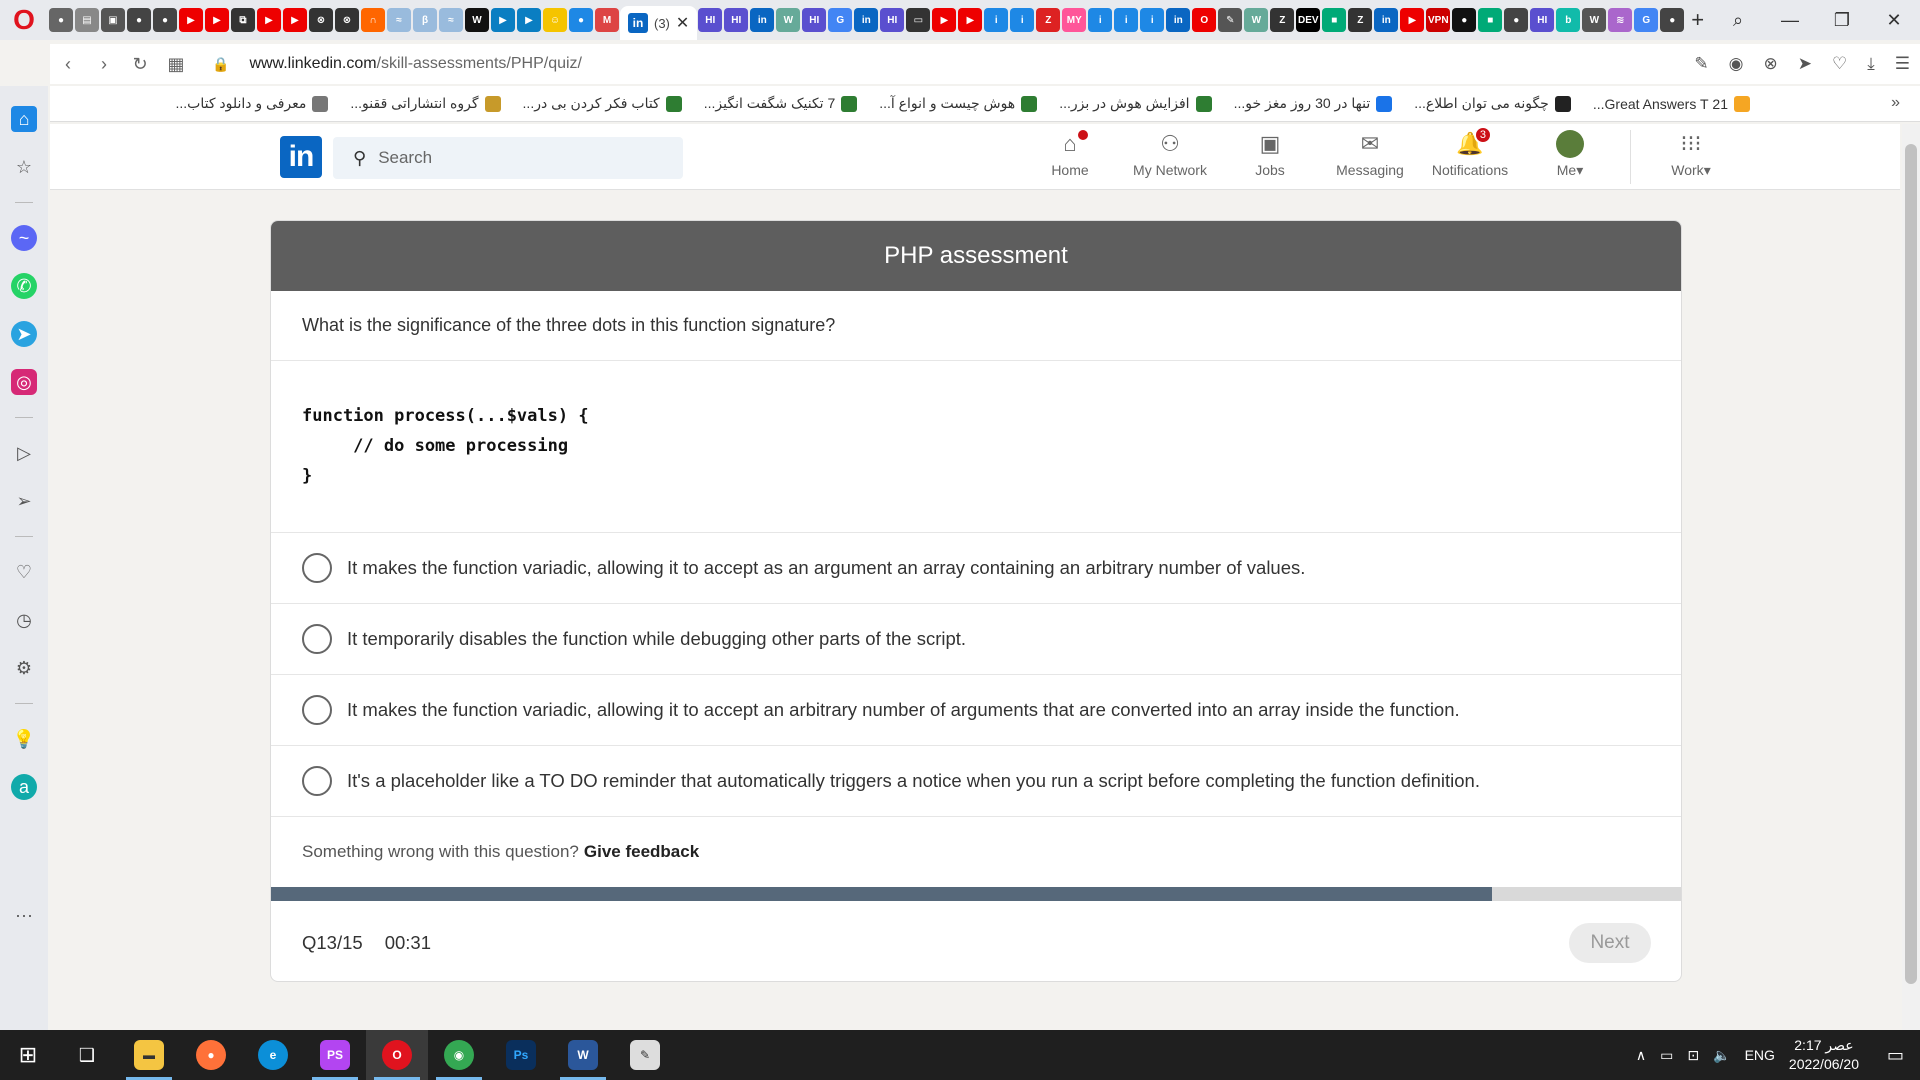 The image size is (1920, 1080). What do you see at coordinates (113, 20) in the screenshot?
I see `tab-favicon: ▣` at bounding box center [113, 20].